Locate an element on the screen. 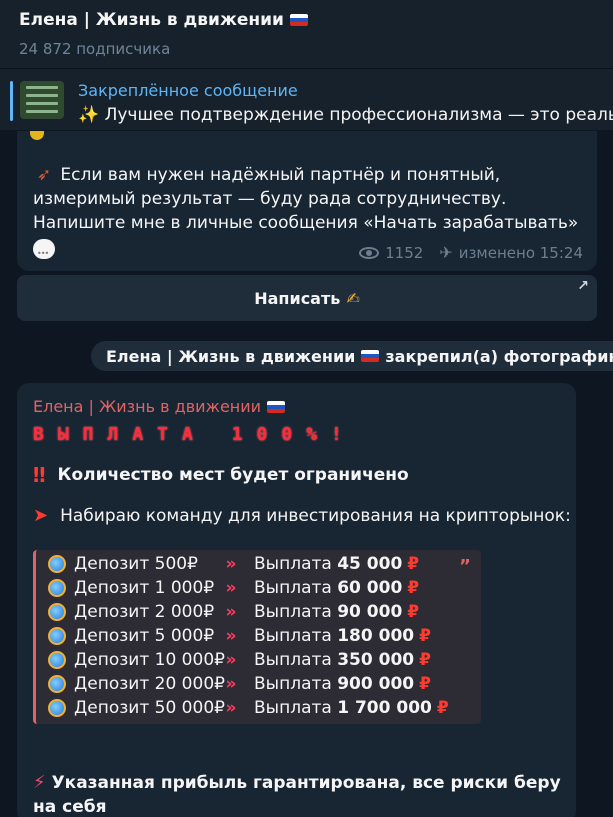  quote-icon: ” is located at coordinates (465, 566).